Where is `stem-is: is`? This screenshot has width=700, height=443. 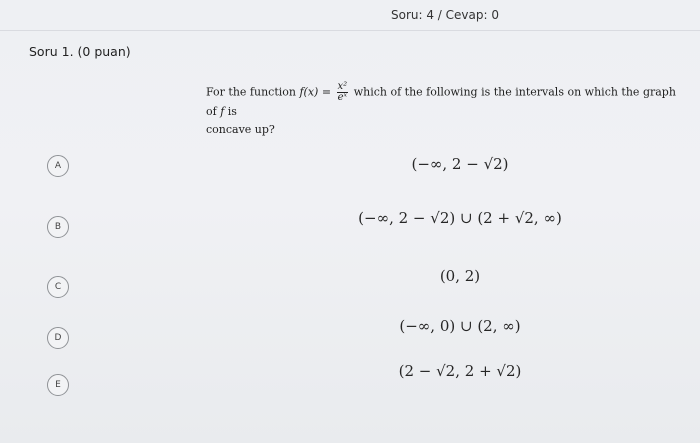 stem-is: is is located at coordinates (232, 111).